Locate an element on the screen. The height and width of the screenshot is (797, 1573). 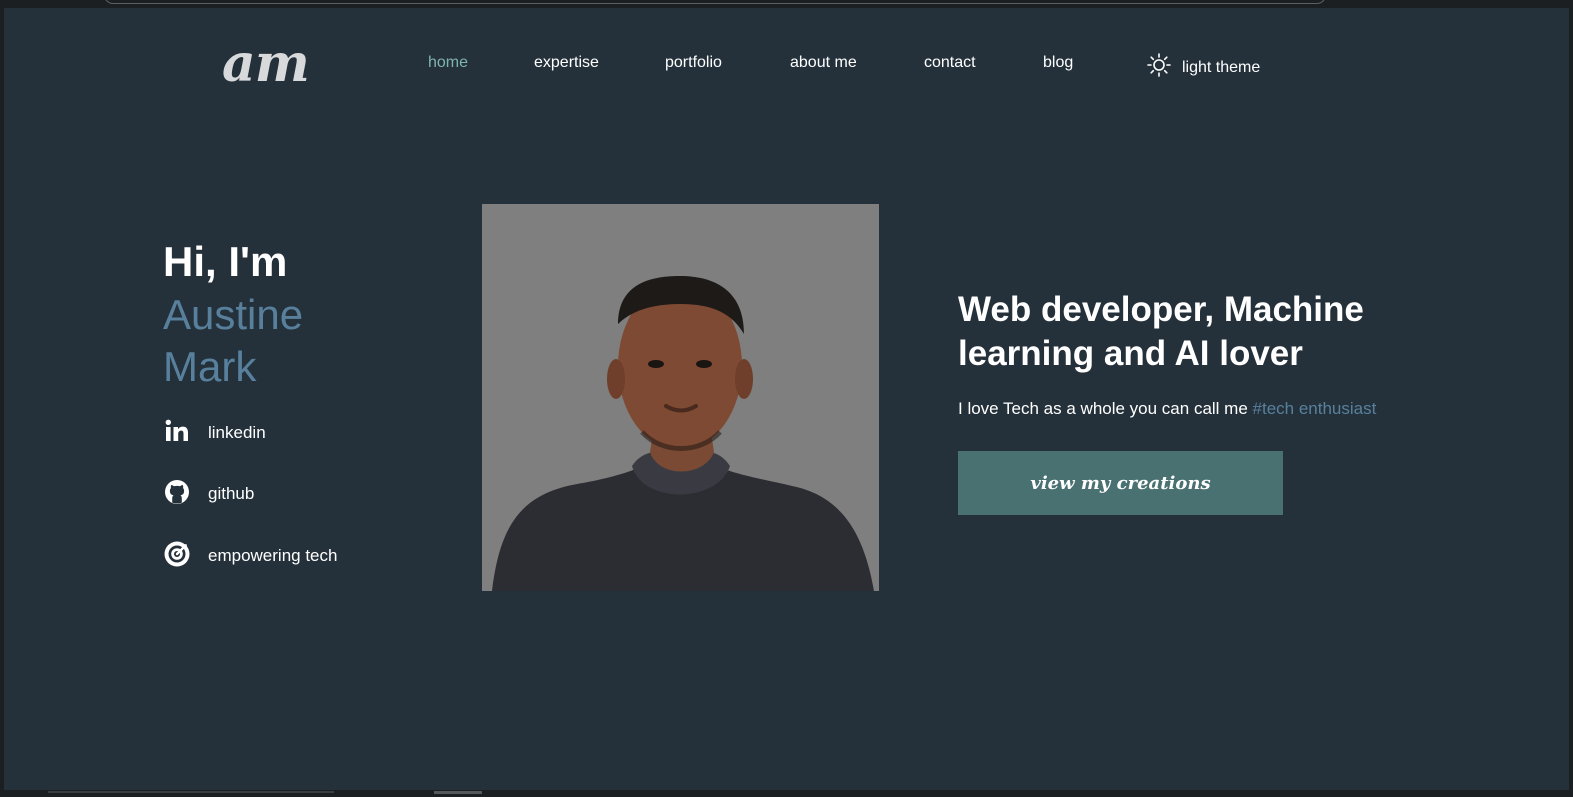
hero-hashtag: #tech enthusiast is located at coordinates (1314, 408).